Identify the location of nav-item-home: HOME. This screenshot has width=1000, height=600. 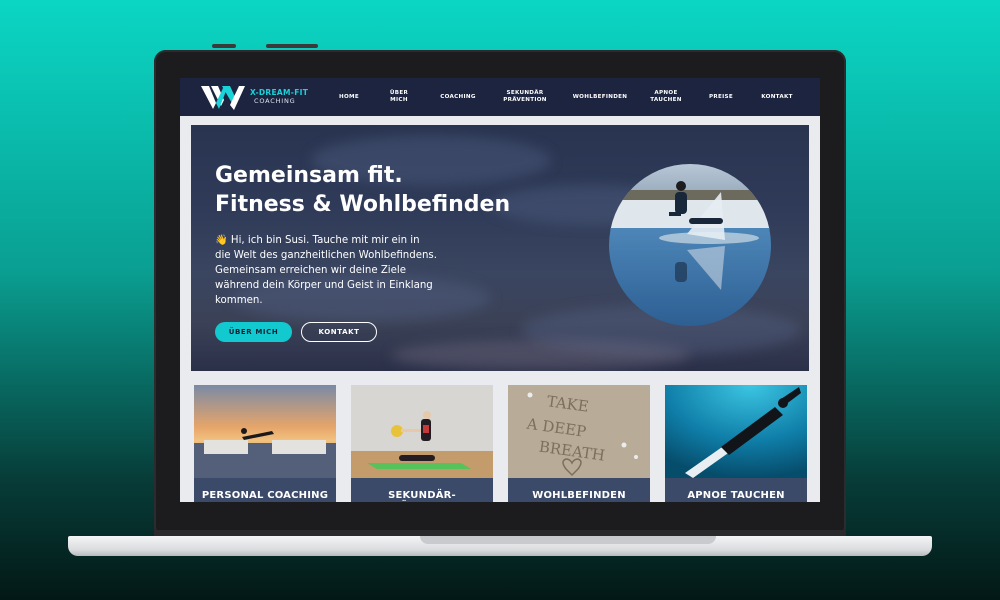
(349, 97).